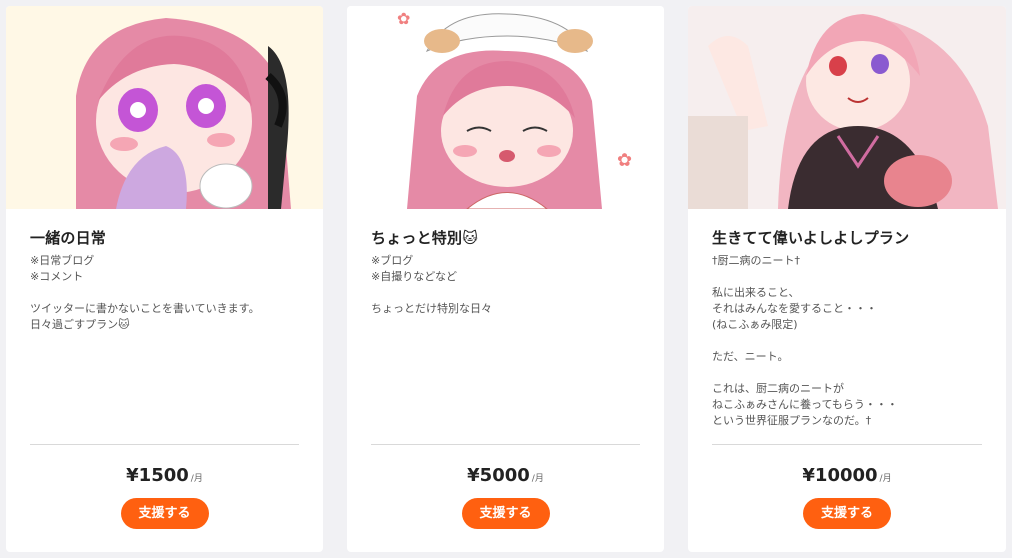 The height and width of the screenshot is (558, 1012). What do you see at coordinates (505, 107) in the screenshot?
I see `plan-thumbnail-image: ✿ ✿` at bounding box center [505, 107].